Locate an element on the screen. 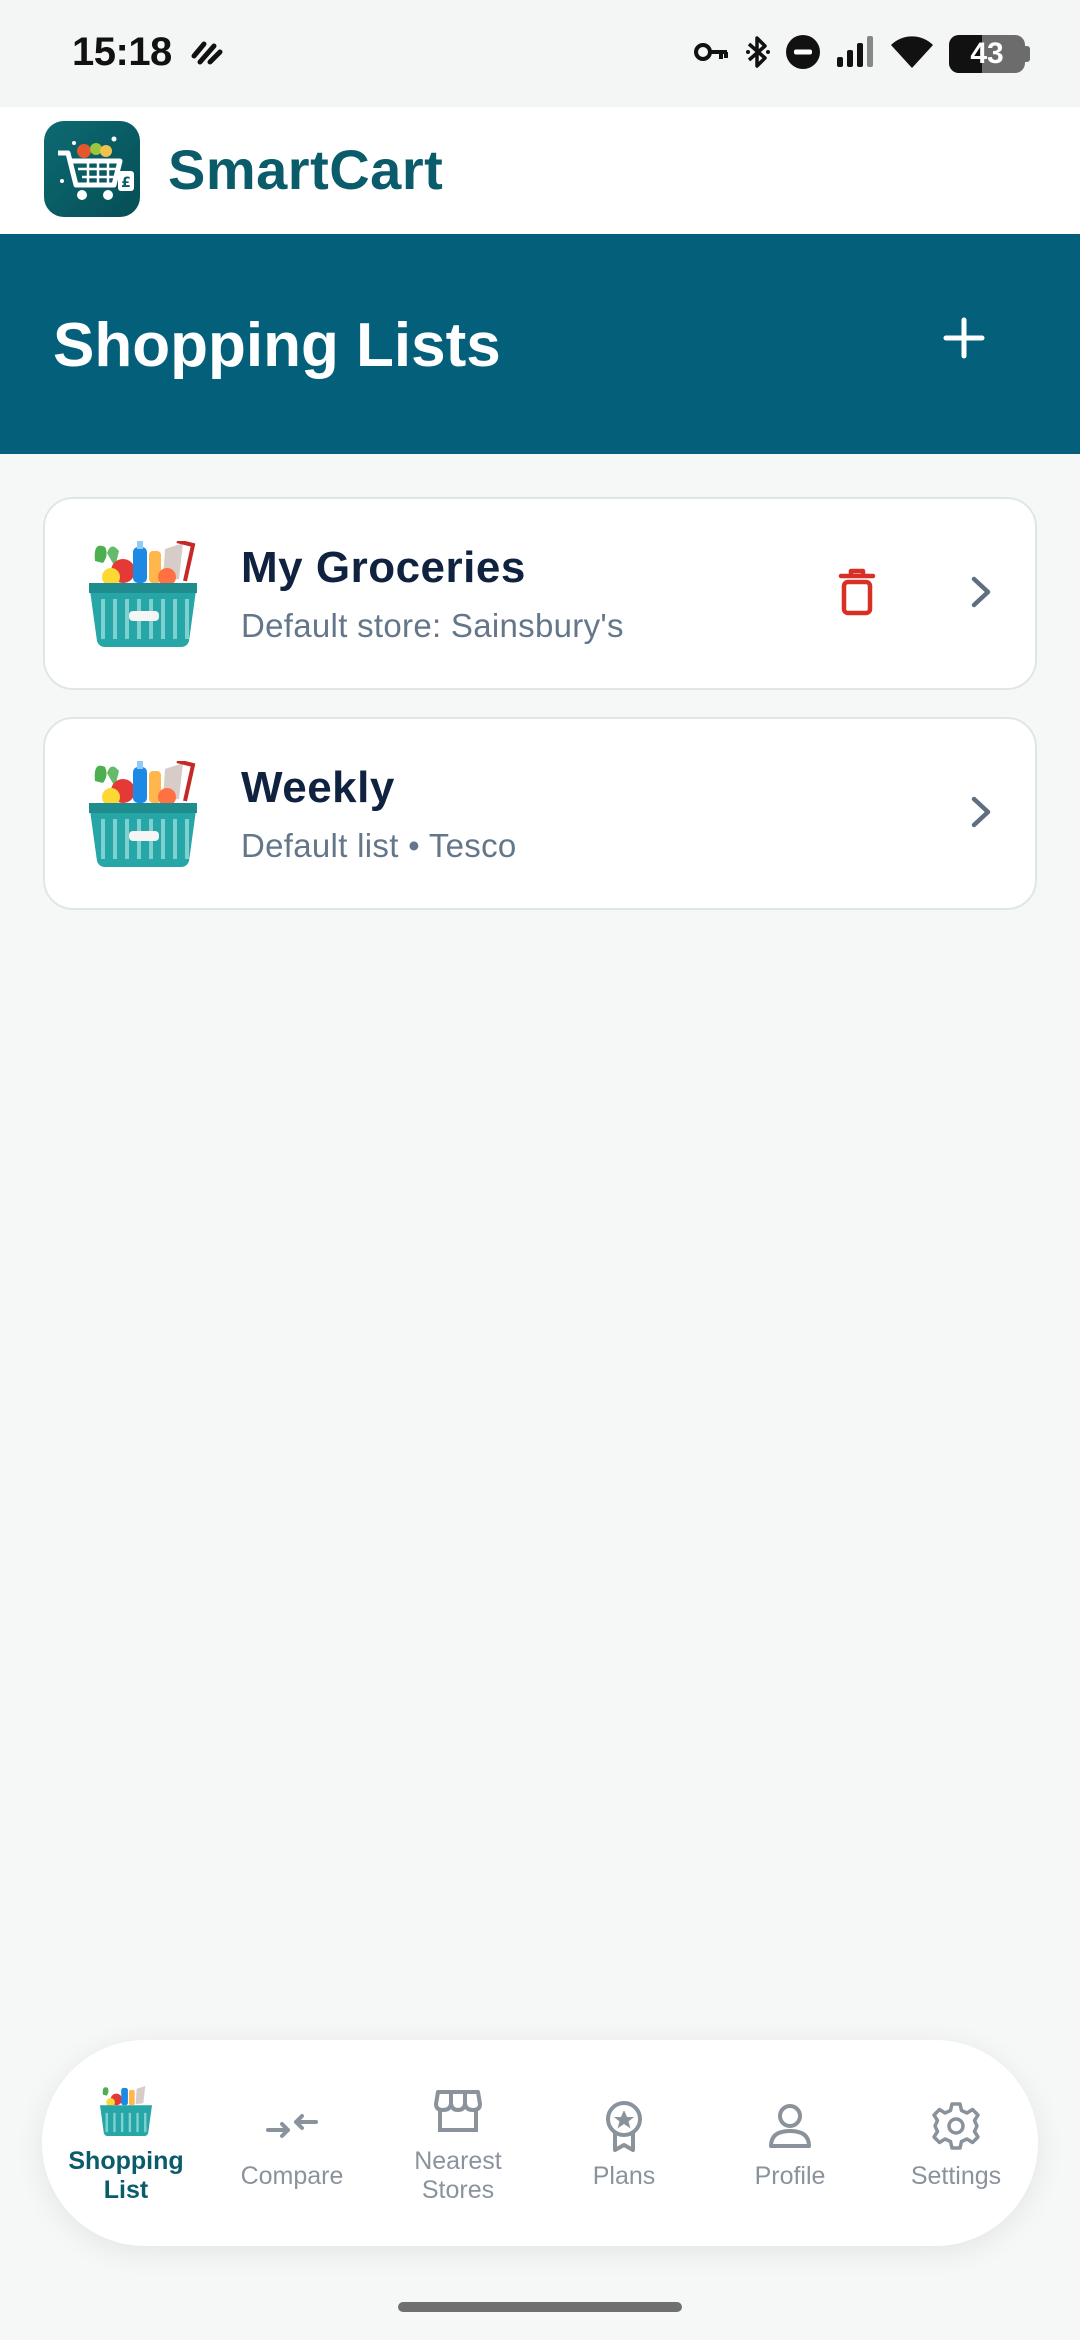  person-icon is located at coordinates (790, 2126).